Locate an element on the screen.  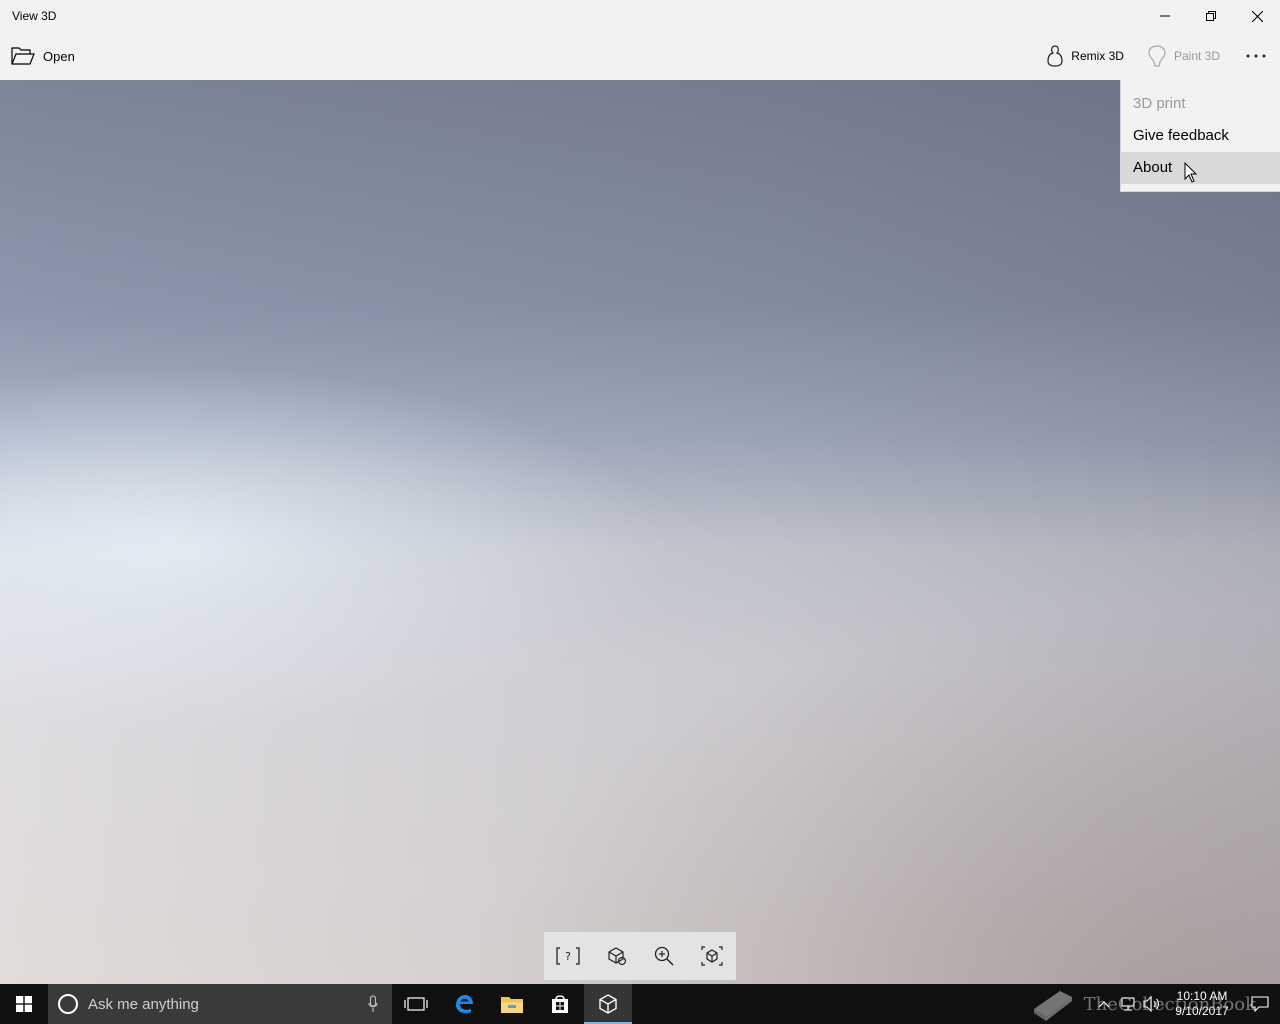
windows-logo-icon is located at coordinates (24, 1004).